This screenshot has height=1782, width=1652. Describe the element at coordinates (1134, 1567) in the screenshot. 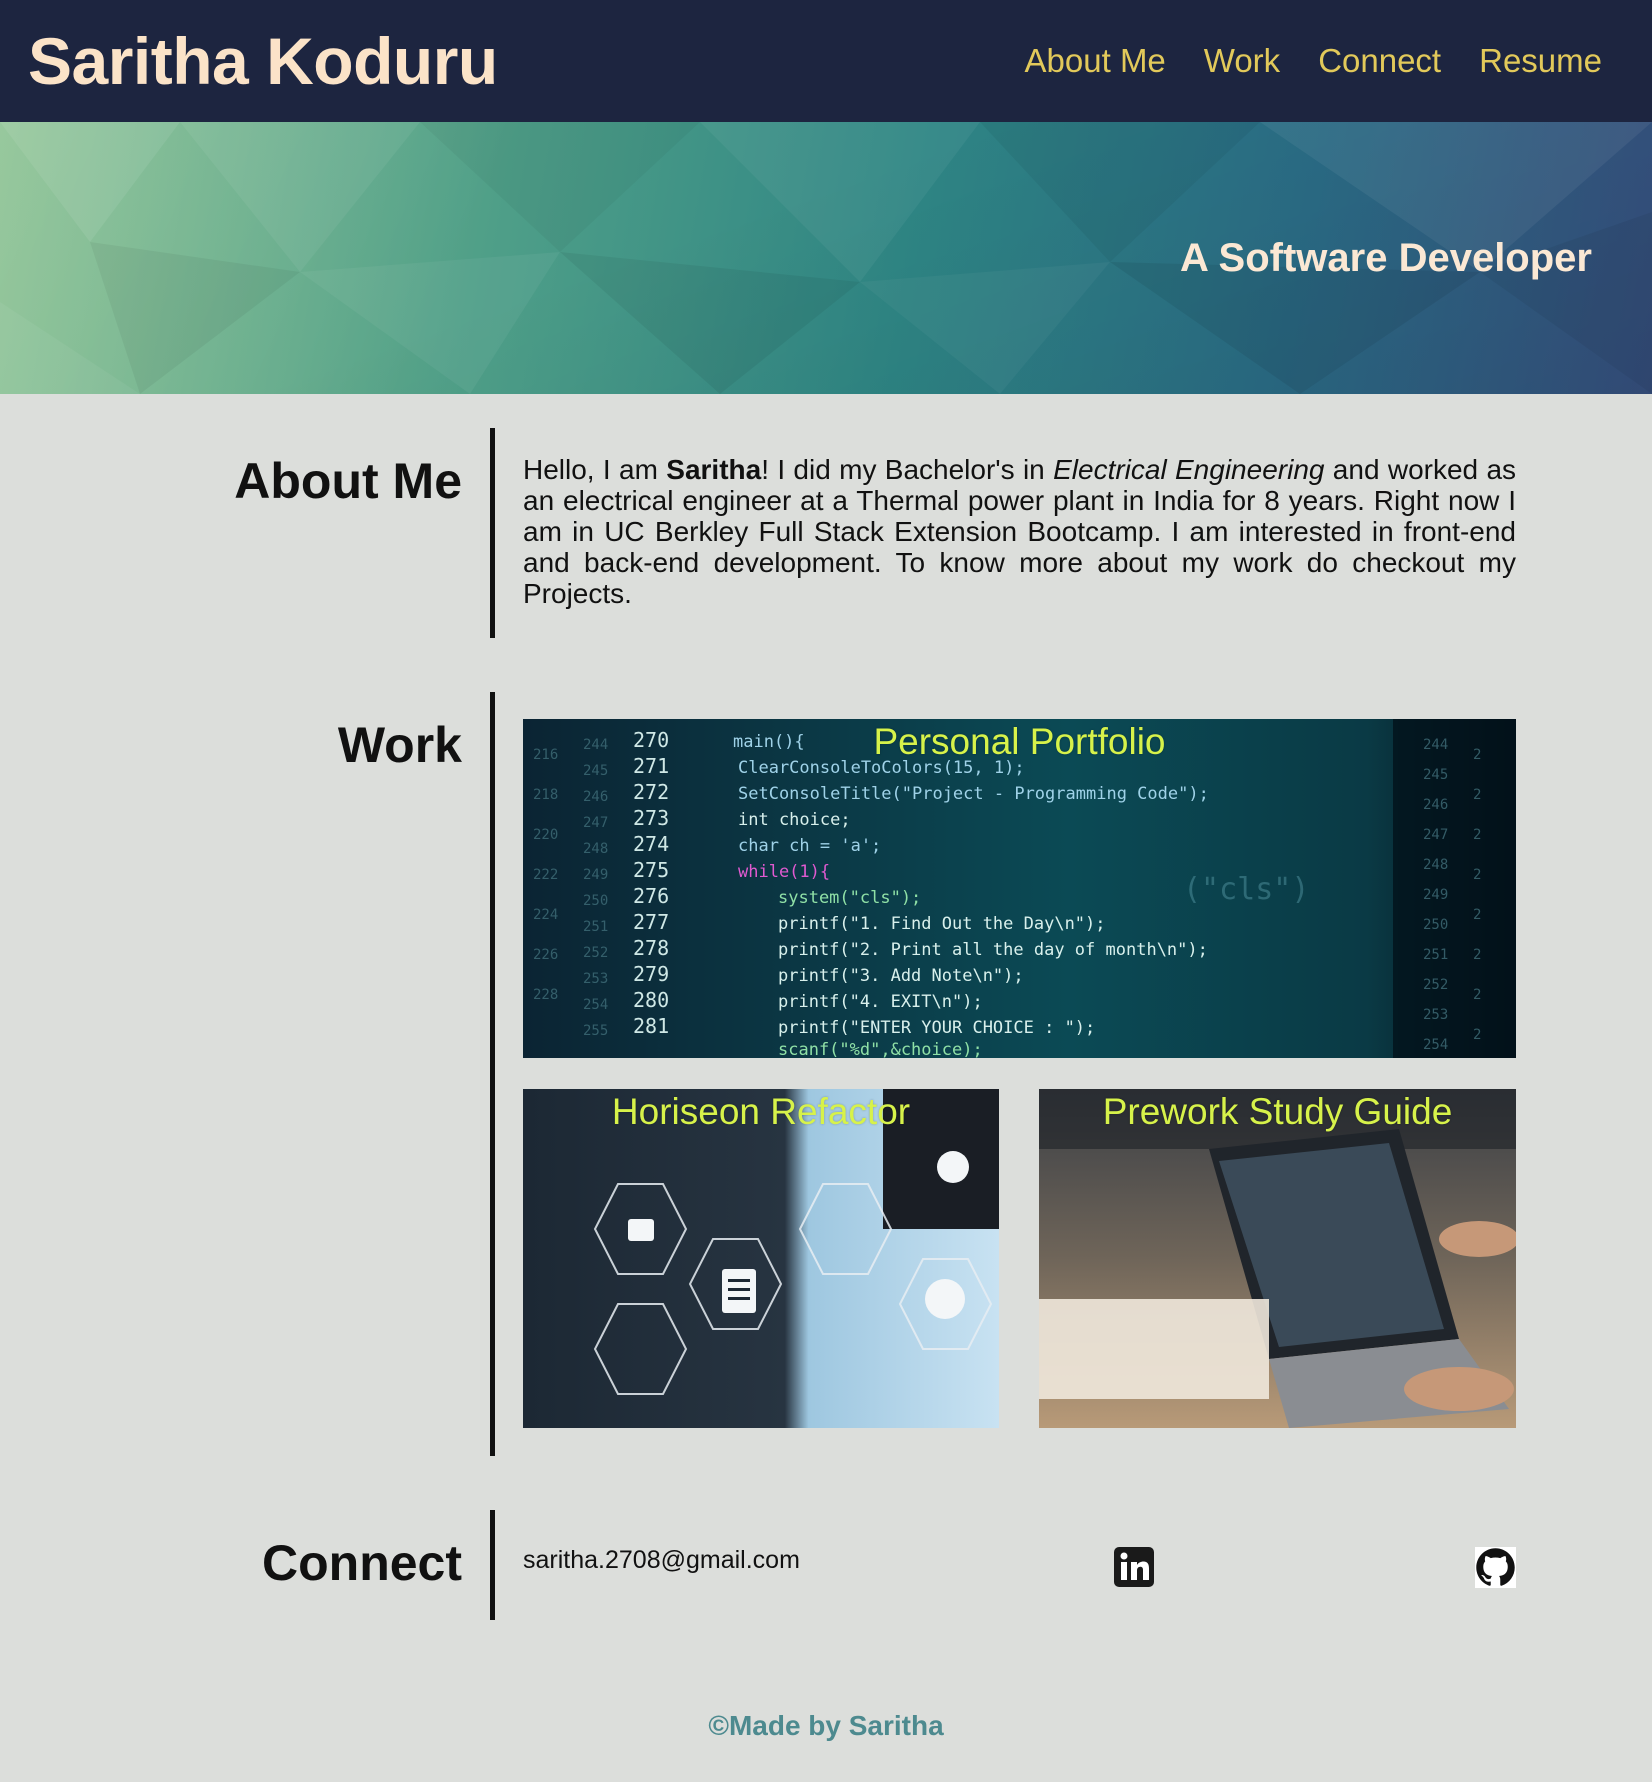

I see `linkedin-icon` at that location.